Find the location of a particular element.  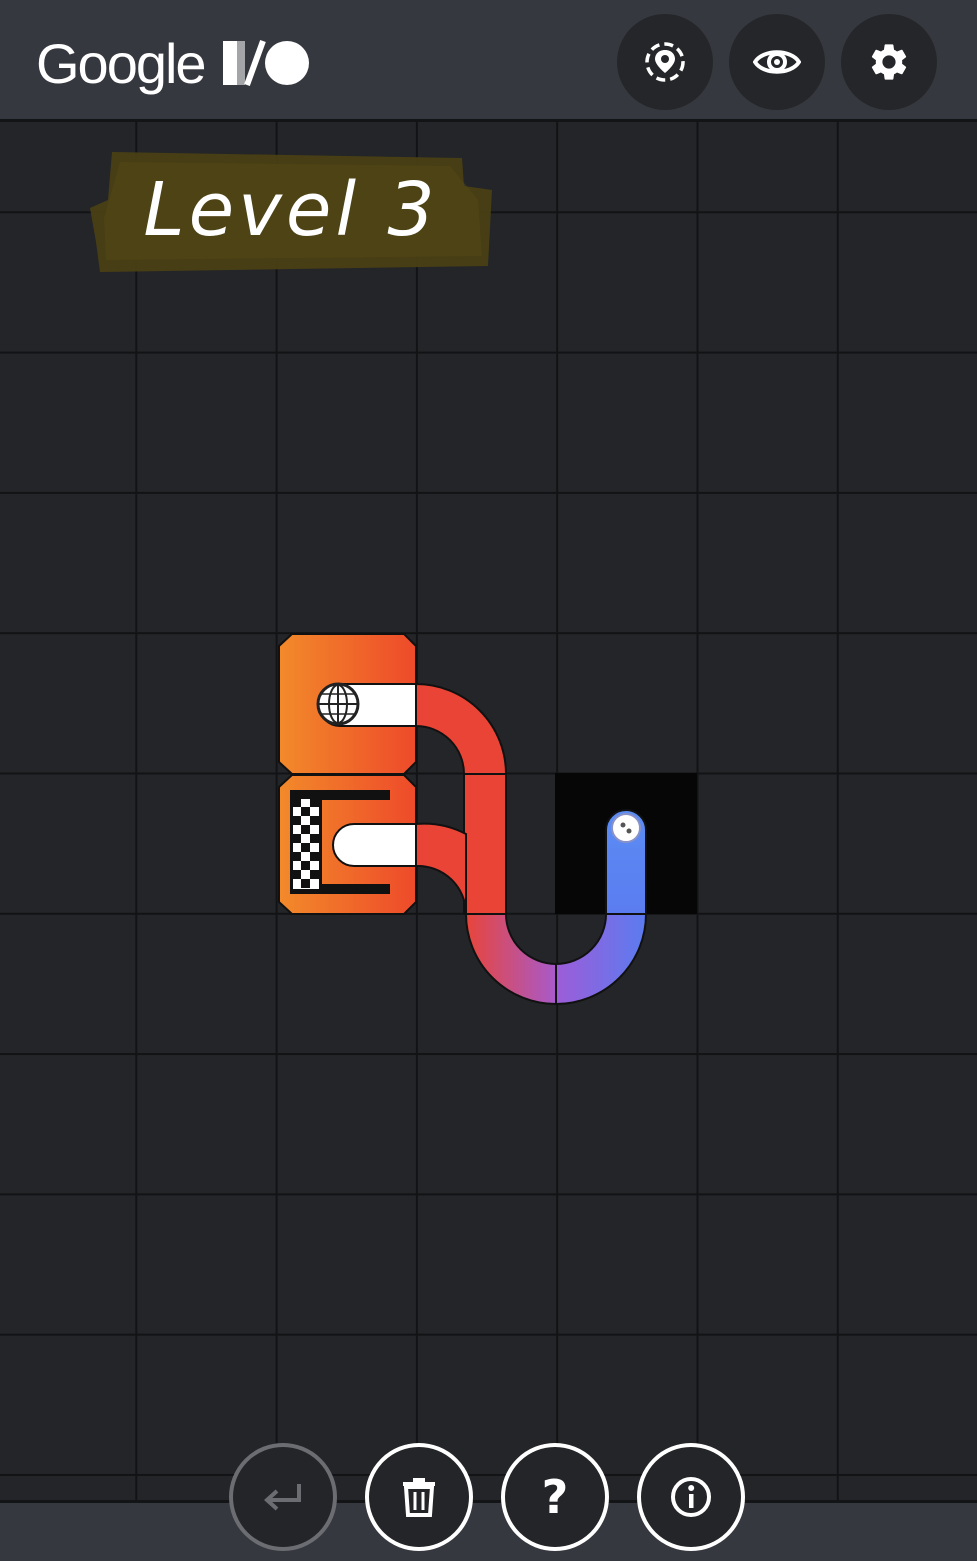

question-mark-icon: ? is located at coordinates (555, 1497).